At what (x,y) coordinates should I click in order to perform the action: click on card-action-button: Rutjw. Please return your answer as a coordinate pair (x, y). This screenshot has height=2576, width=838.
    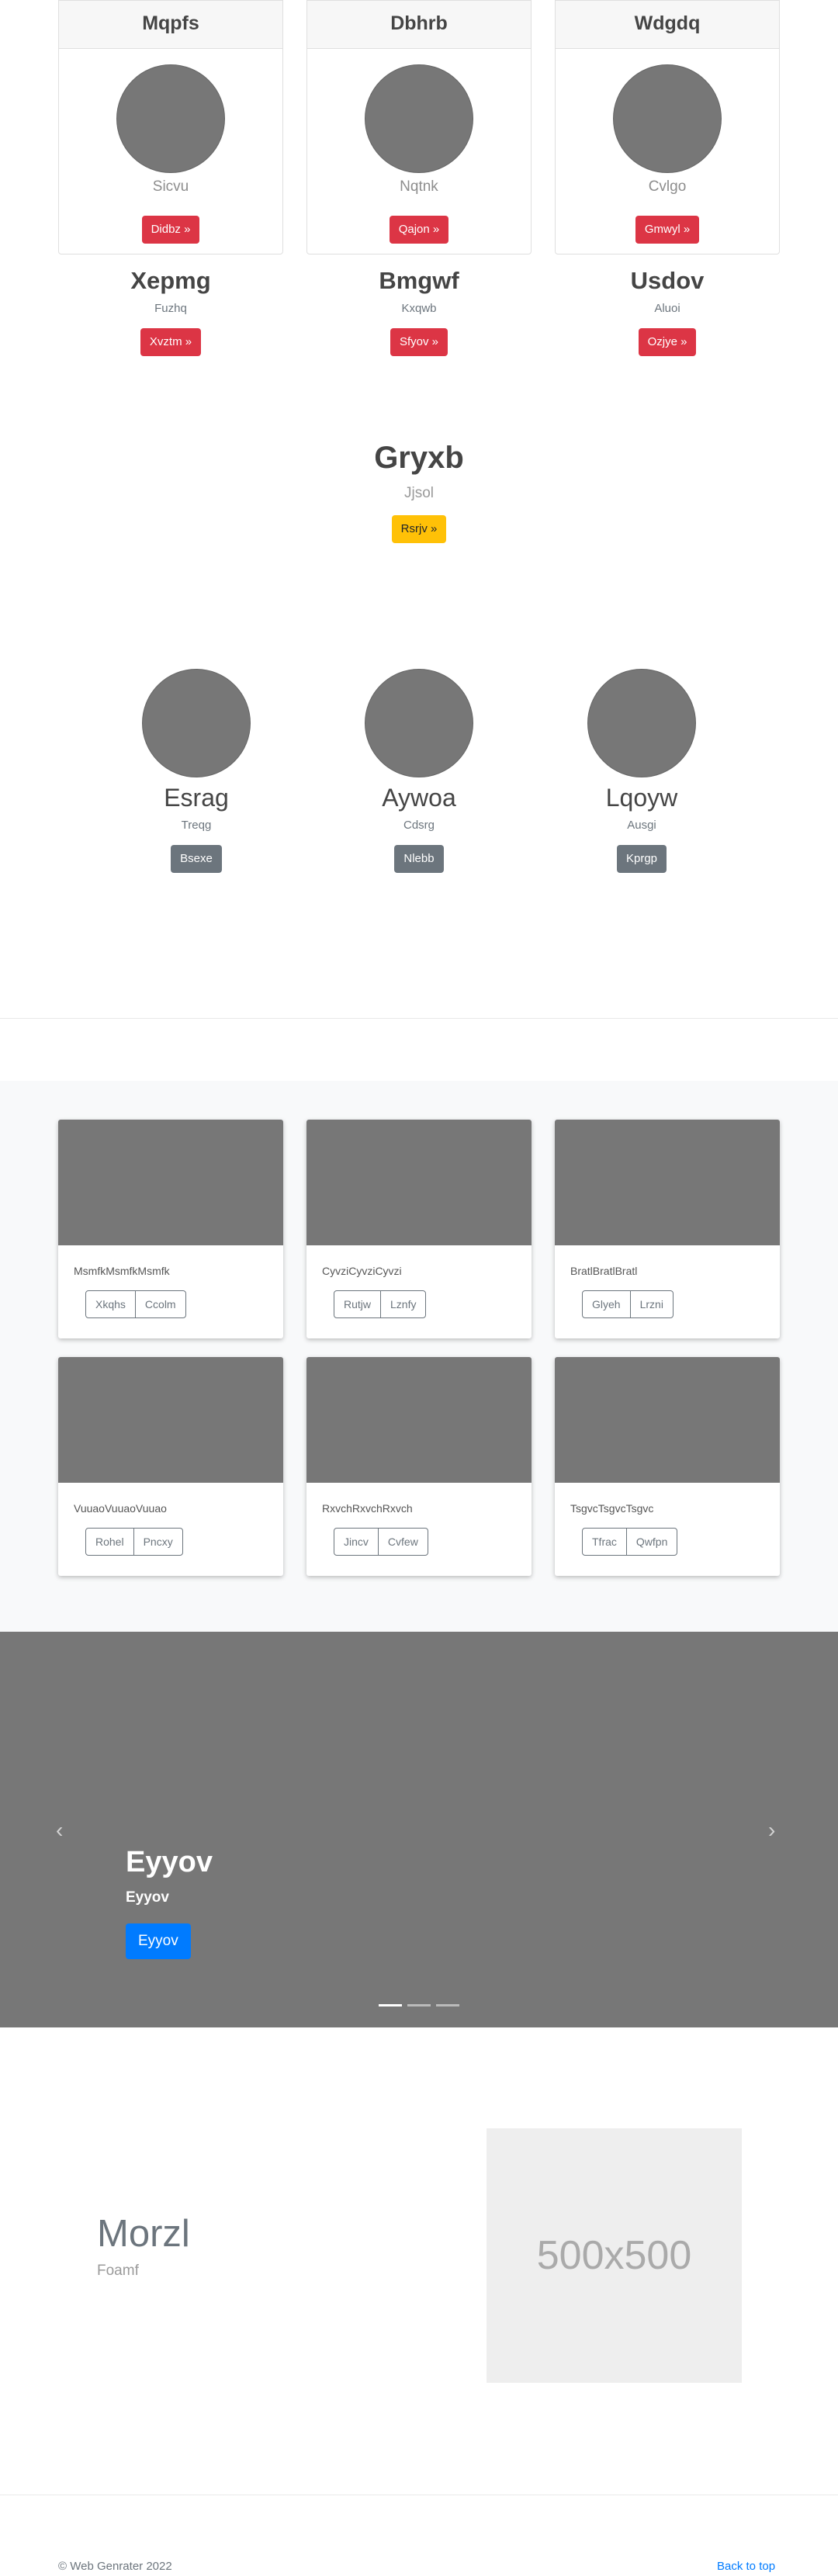
    Looking at the image, I should click on (358, 1304).